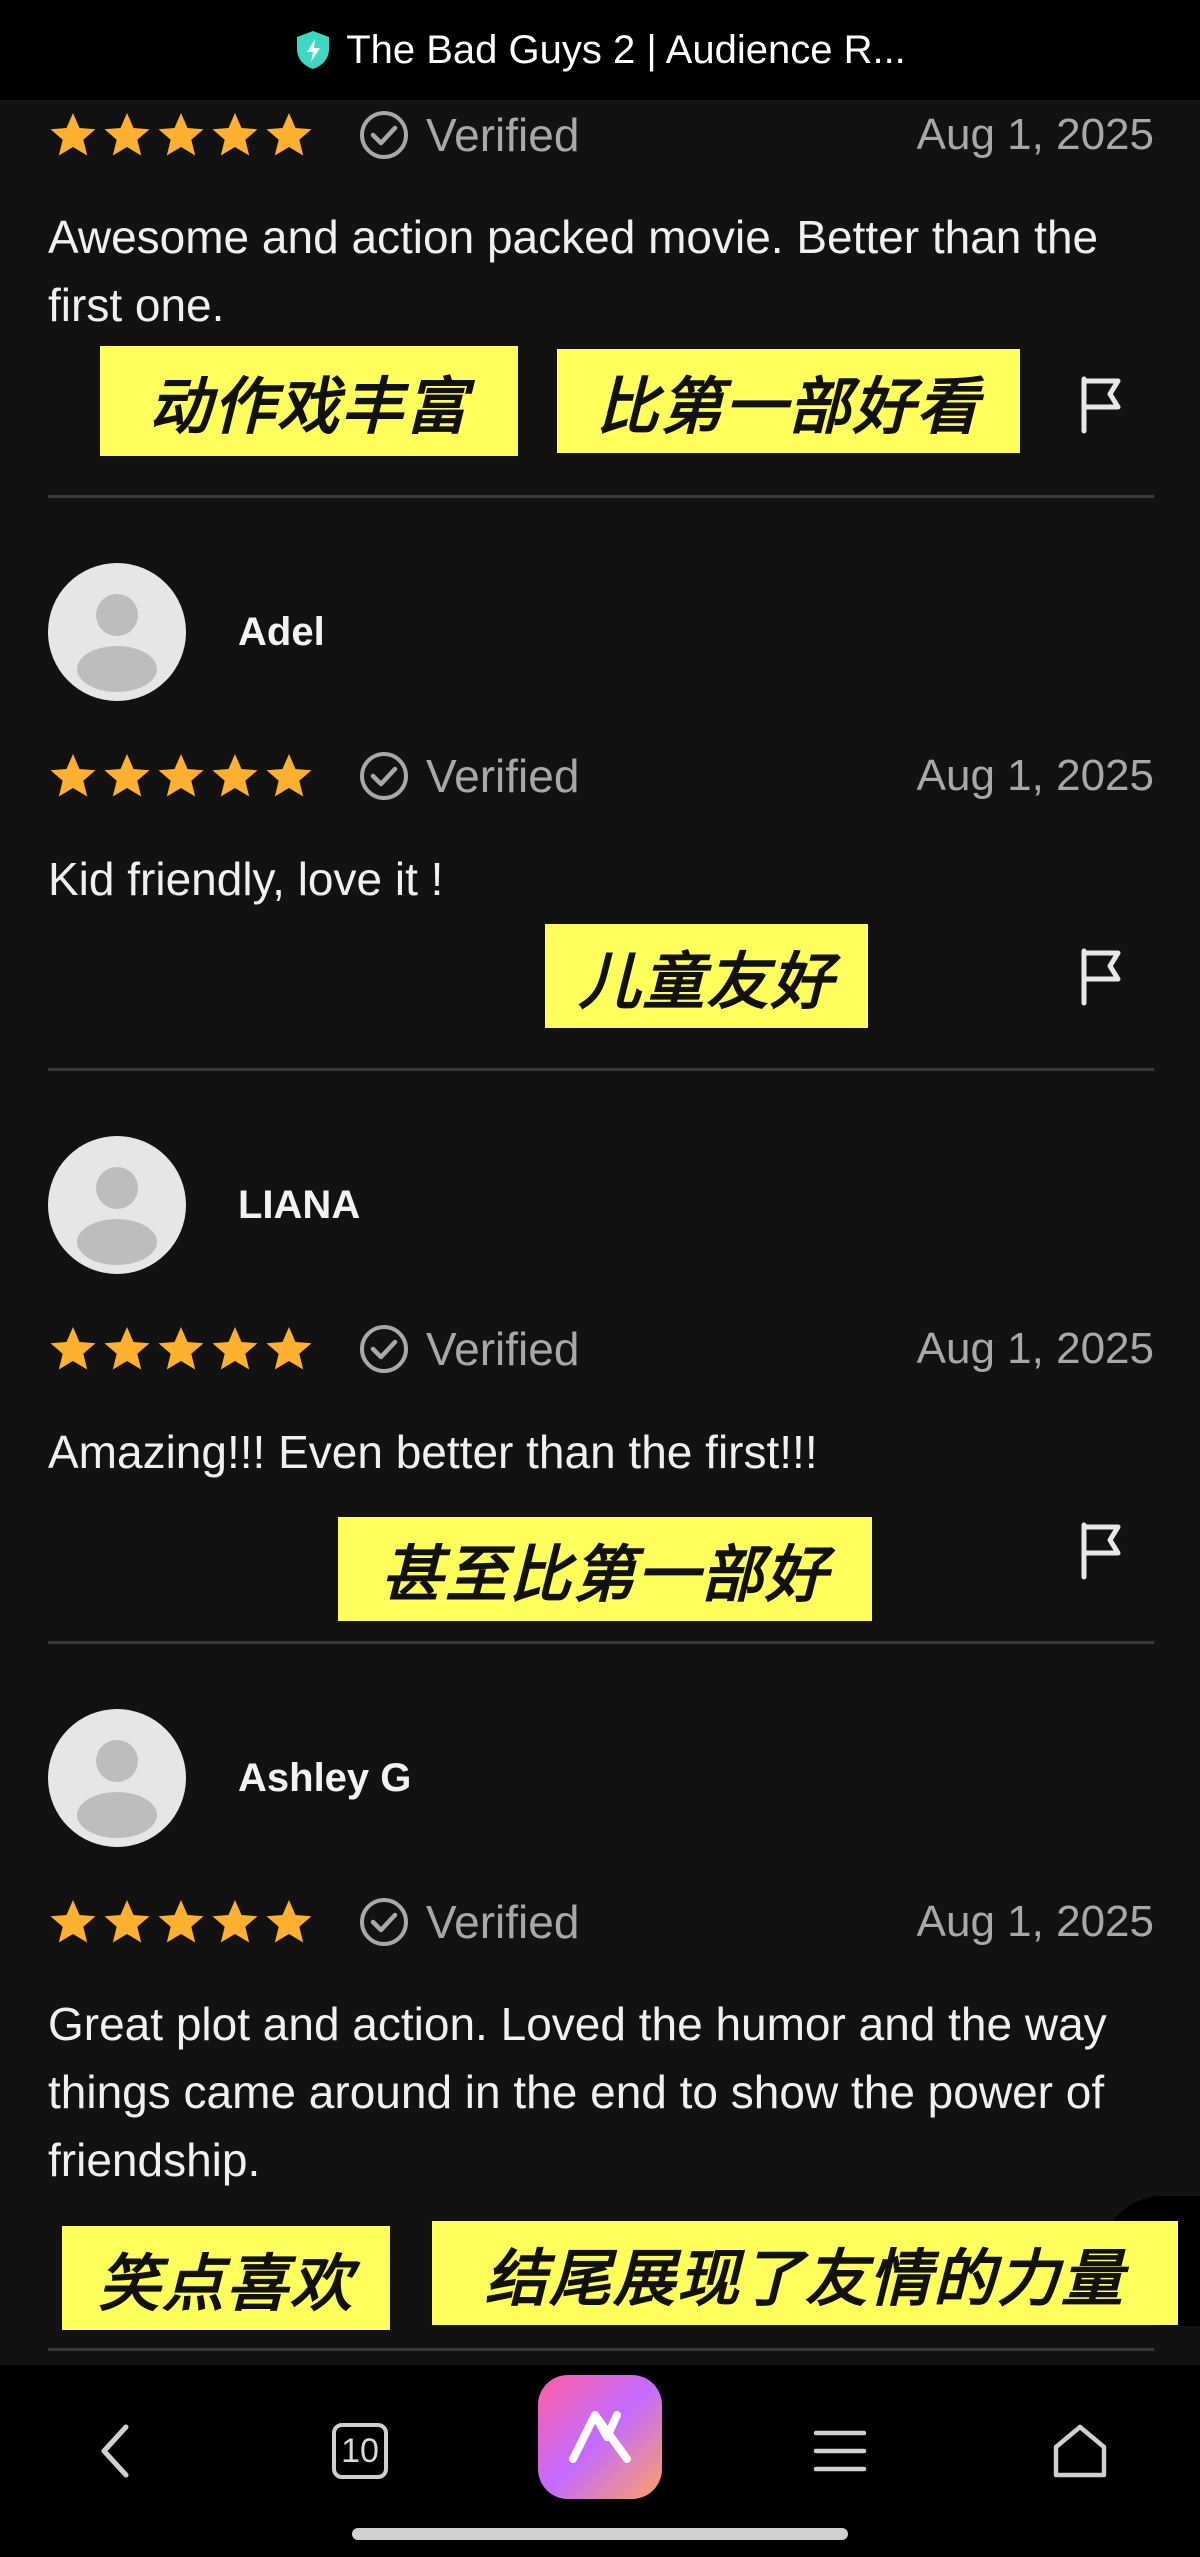  Describe the element at coordinates (600, 2534) in the screenshot. I see `gesture-home-bar` at that location.